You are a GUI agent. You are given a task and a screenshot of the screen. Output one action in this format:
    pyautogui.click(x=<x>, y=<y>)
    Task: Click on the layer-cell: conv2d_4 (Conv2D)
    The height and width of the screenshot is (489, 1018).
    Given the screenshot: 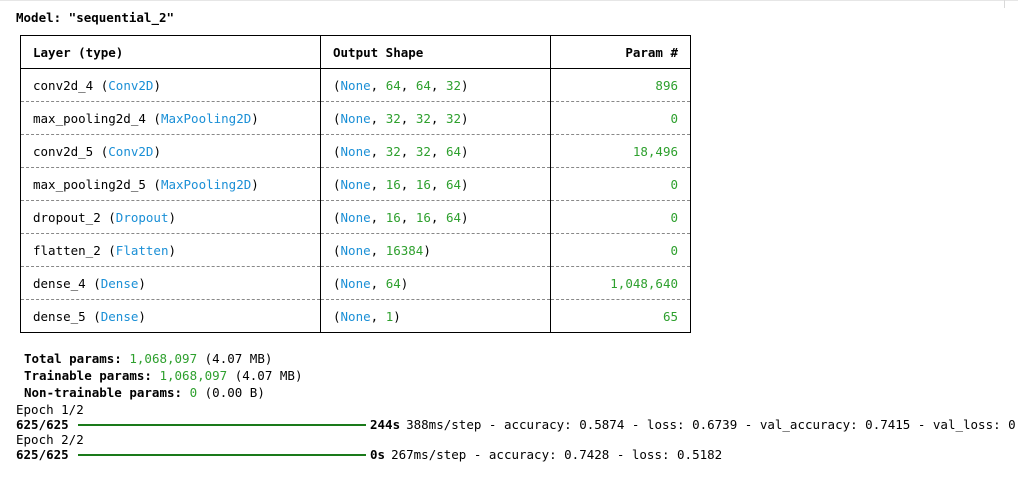 What is the action you would take?
    pyautogui.click(x=170, y=85)
    